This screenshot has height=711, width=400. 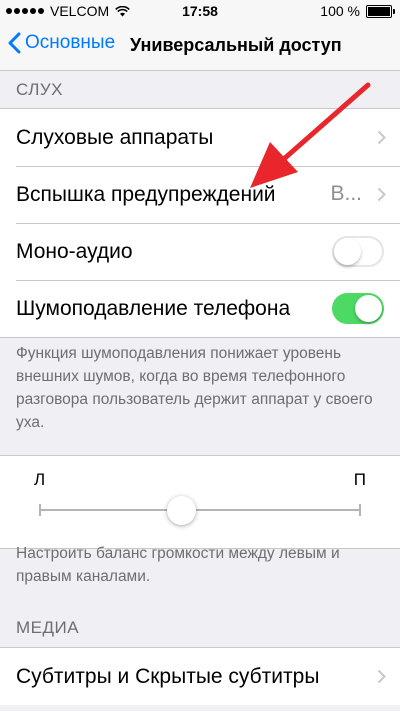 I want to click on cell-label: Слуховые аппараты, so click(x=115, y=137).